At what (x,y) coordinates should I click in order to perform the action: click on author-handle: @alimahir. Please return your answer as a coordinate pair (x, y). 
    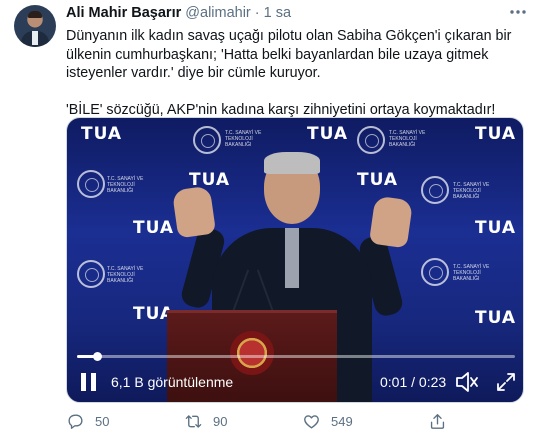
    Looking at the image, I should click on (217, 13).